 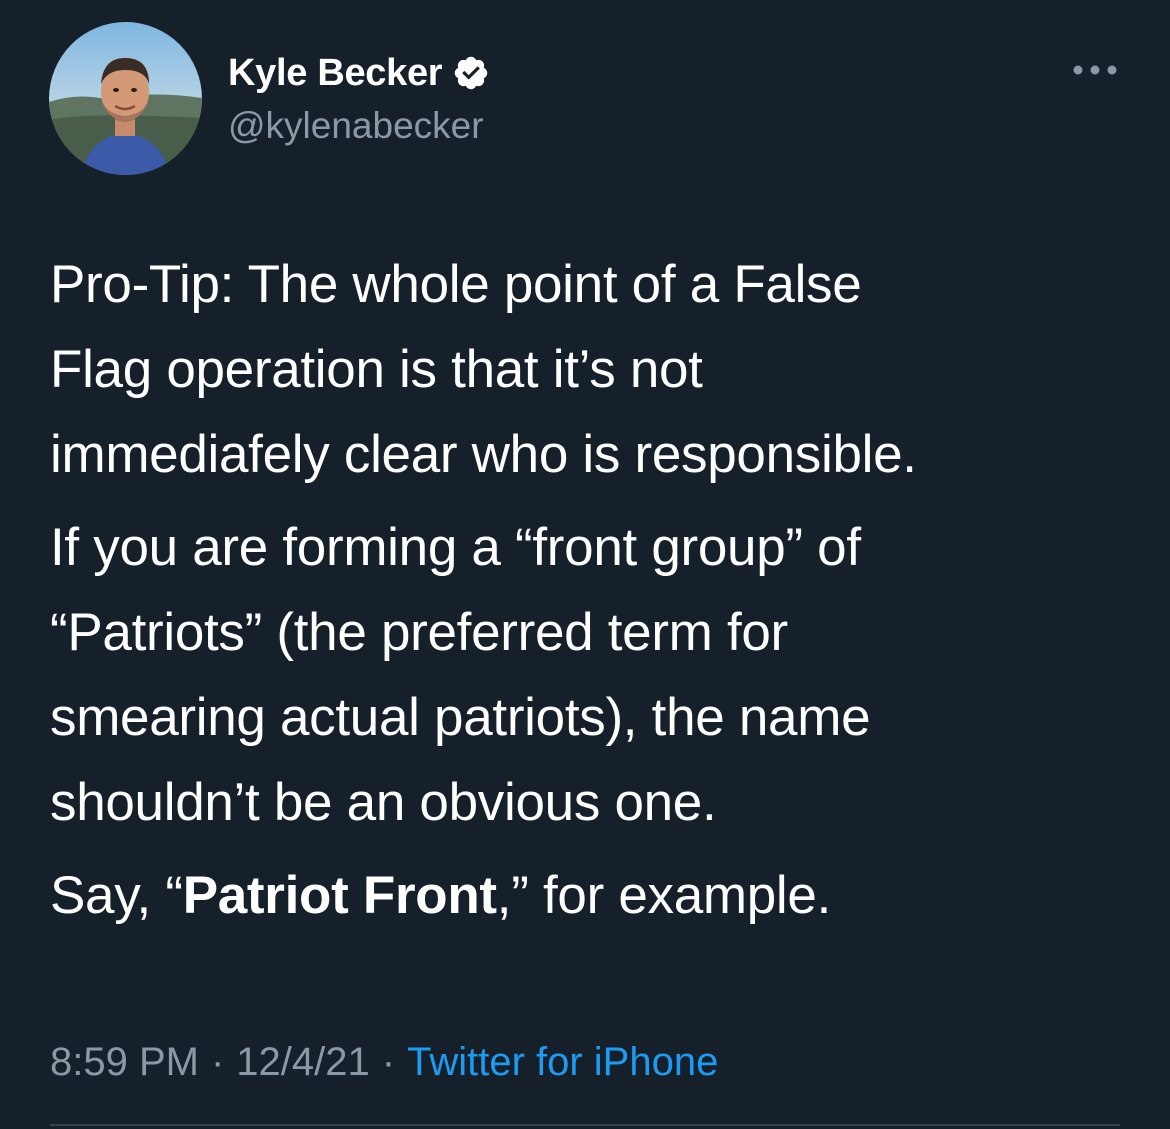 I want to click on tweet-paragraph: Say, “Patriot Front,” for example., so click(x=595, y=895).